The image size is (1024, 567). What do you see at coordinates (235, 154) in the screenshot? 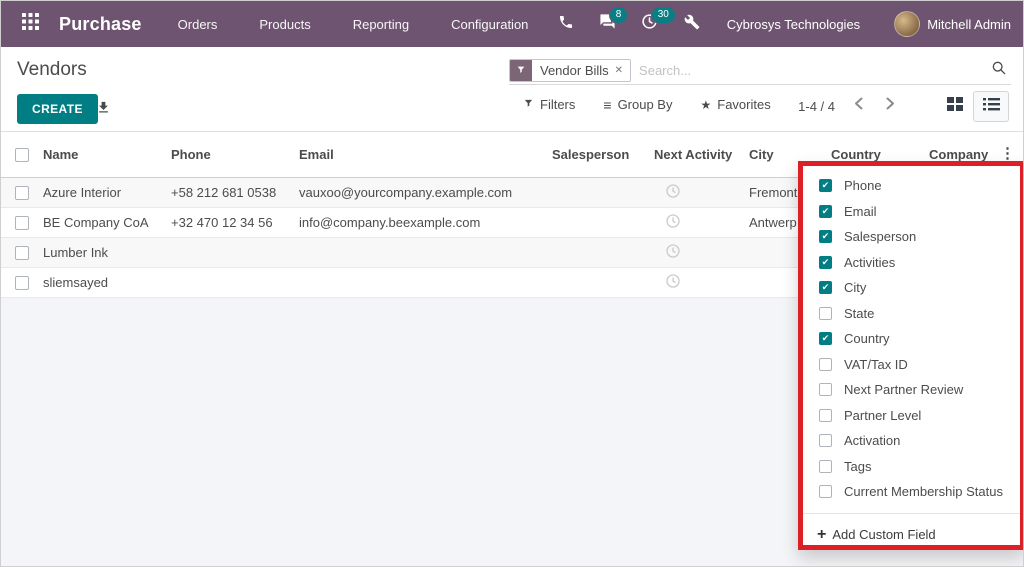
I see `column-header-phone: Phone` at bounding box center [235, 154].